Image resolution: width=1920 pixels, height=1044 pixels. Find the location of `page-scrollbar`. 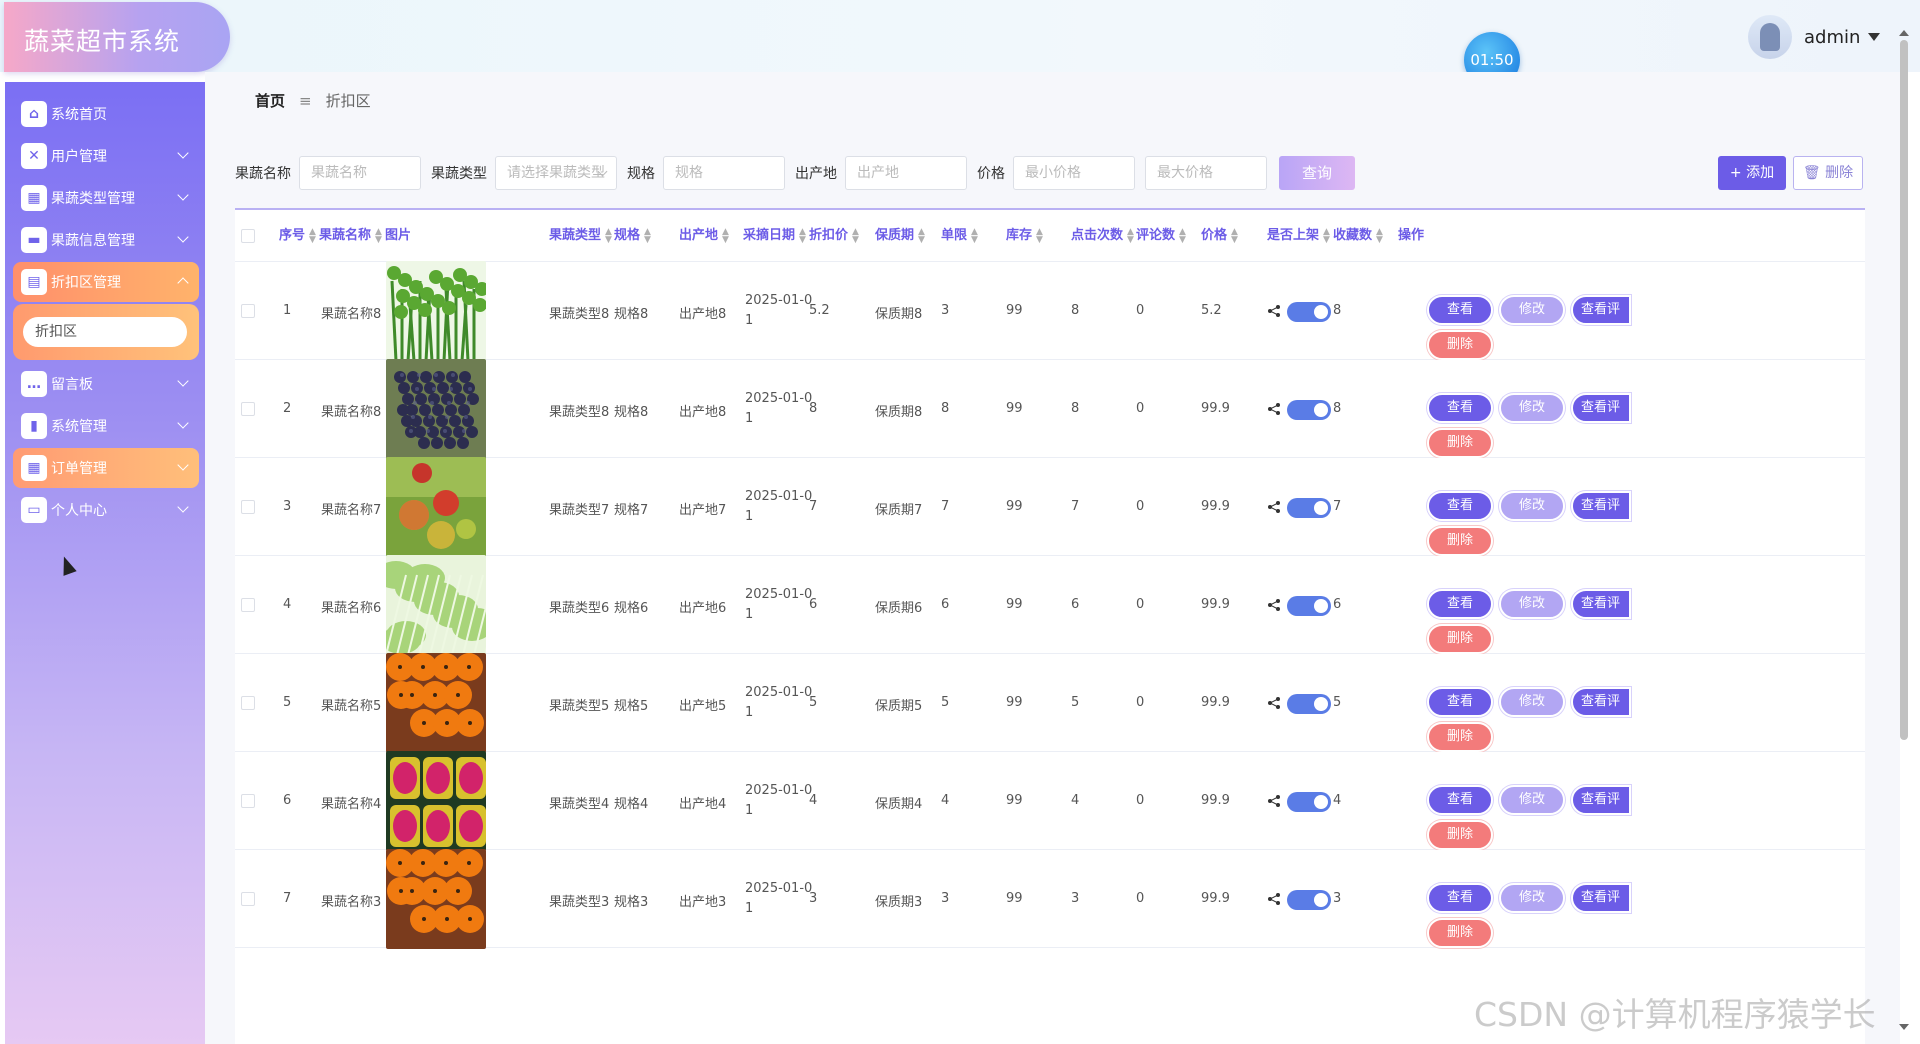

page-scrollbar is located at coordinates (1905, 530).